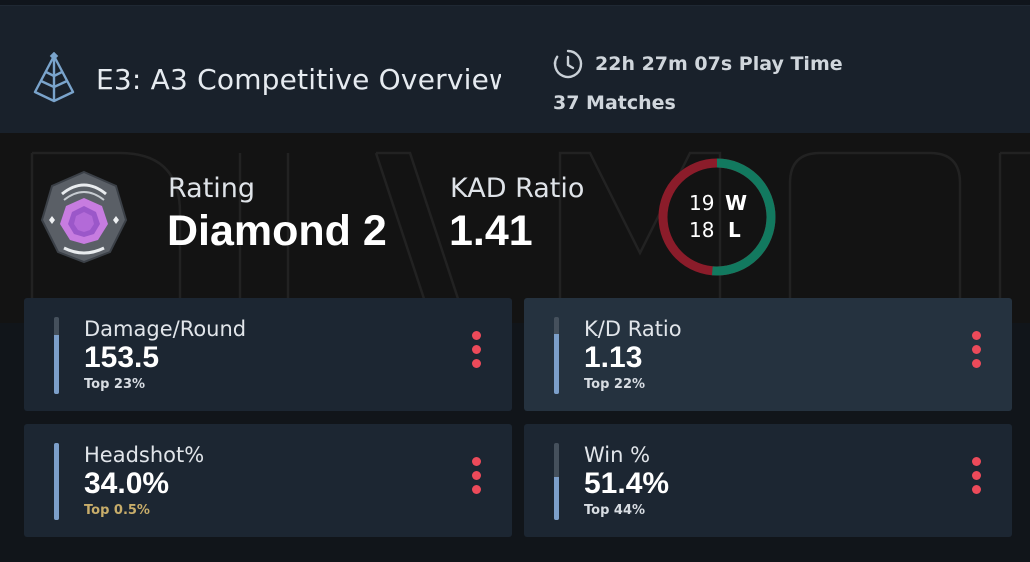 The height and width of the screenshot is (562, 1030). What do you see at coordinates (736, 203) in the screenshot?
I see `wins-letter: W` at bounding box center [736, 203].